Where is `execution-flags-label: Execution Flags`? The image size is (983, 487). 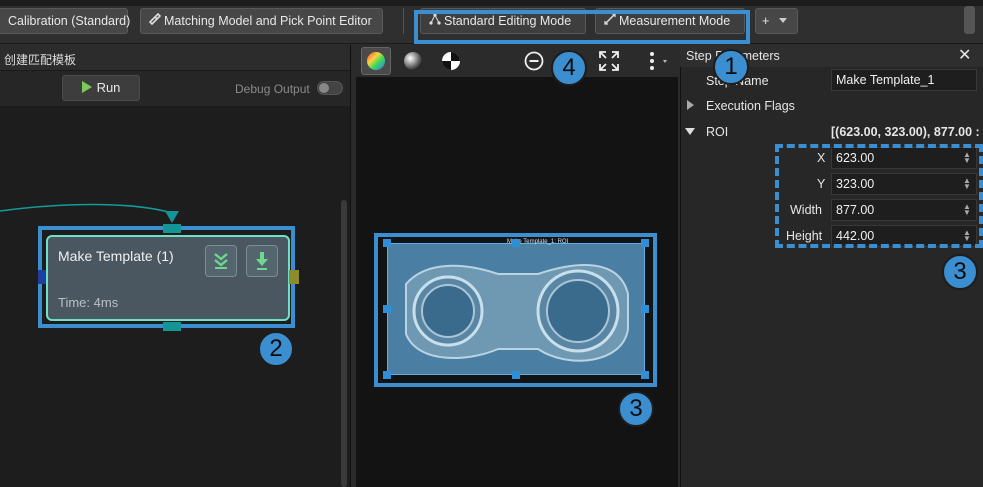
execution-flags-label: Execution Flags is located at coordinates (750, 106).